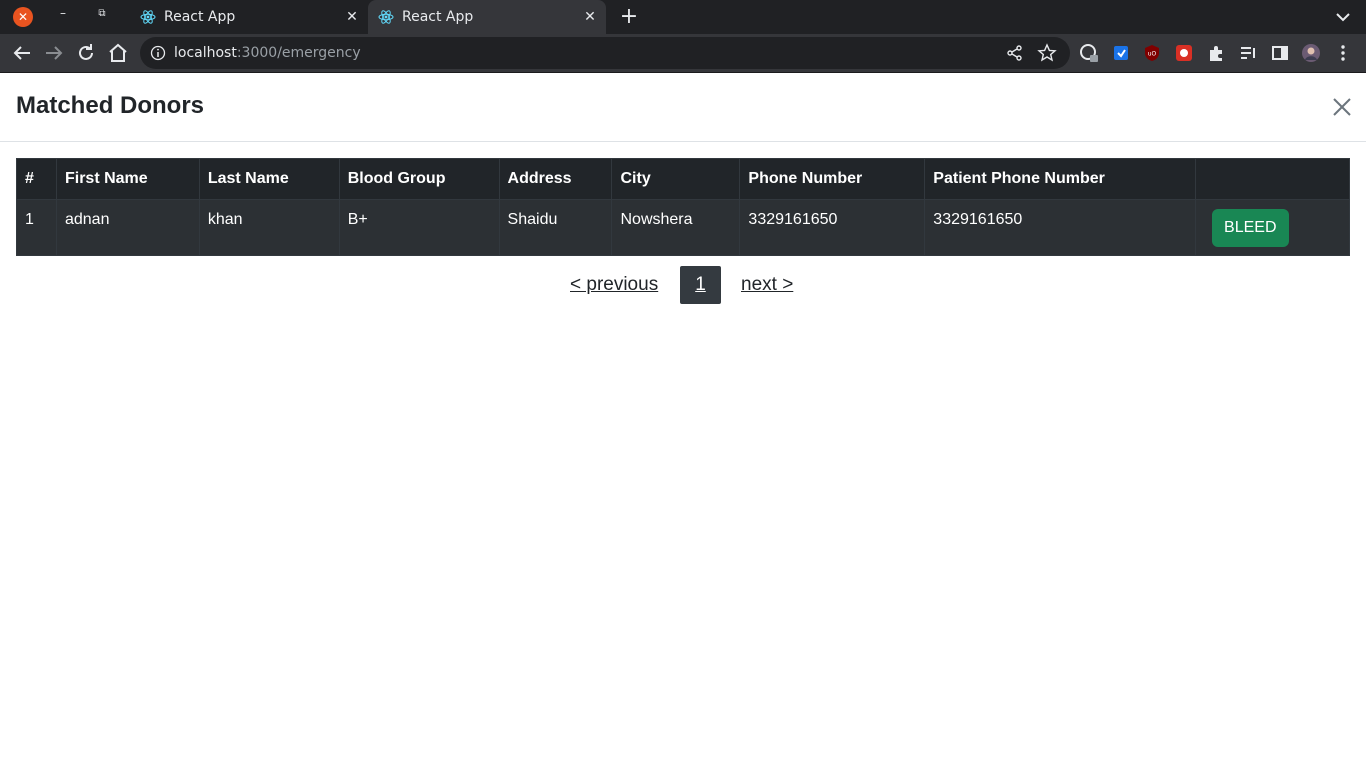 The height and width of the screenshot is (768, 1366). I want to click on side-panel-icon, so click(1280, 53).